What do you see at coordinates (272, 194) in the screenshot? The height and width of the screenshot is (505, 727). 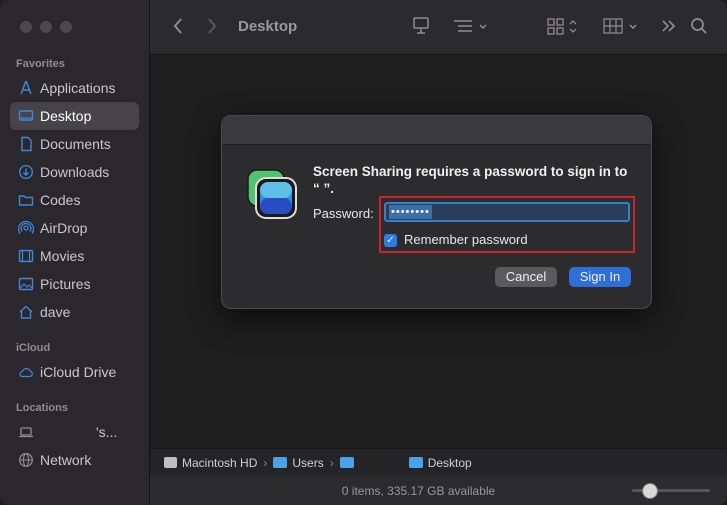 I see `screen-sharing-app-icon` at bounding box center [272, 194].